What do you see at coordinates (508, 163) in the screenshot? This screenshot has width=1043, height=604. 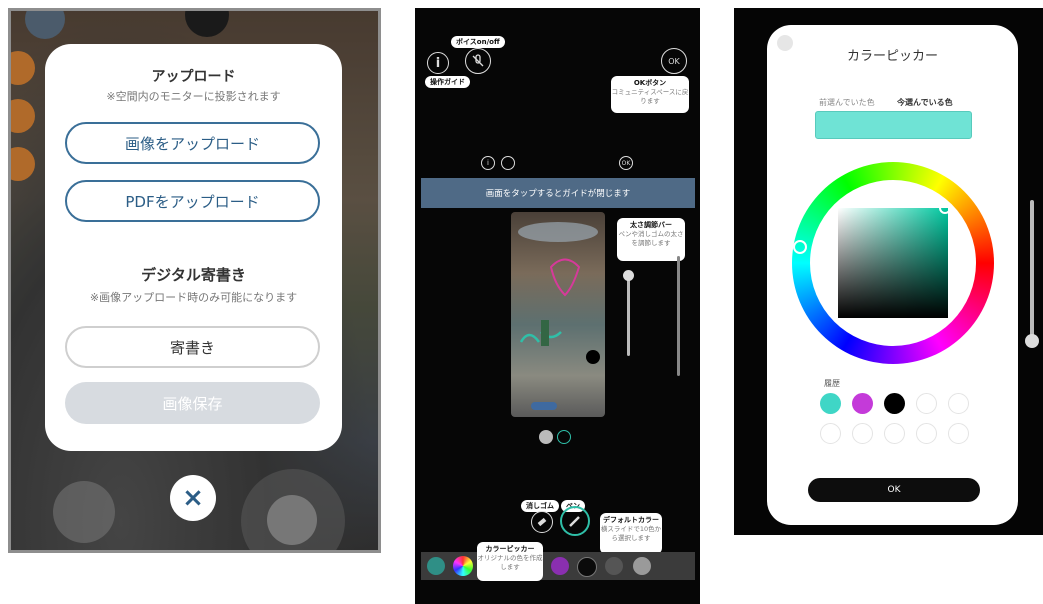 I see `mic-small-icon` at bounding box center [508, 163].